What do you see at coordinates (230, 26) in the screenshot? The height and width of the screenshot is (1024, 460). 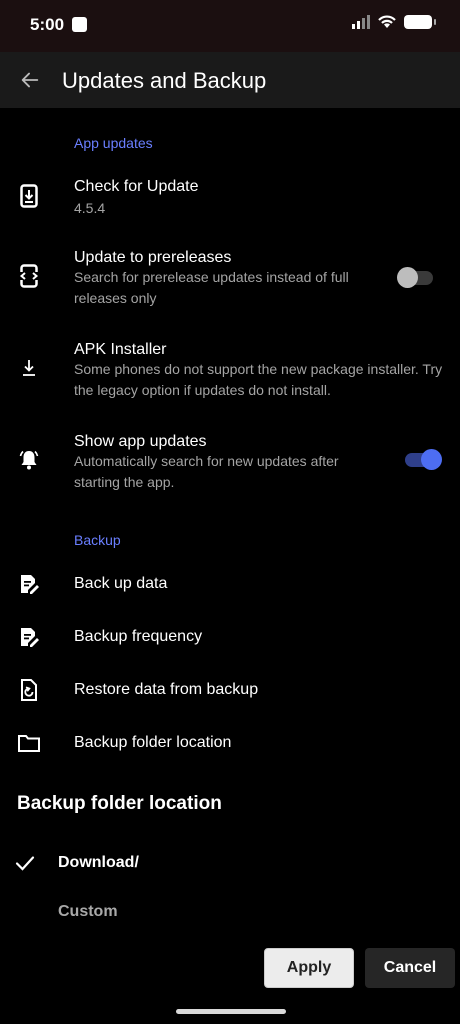 I see `status-bar: 5:00` at bounding box center [230, 26].